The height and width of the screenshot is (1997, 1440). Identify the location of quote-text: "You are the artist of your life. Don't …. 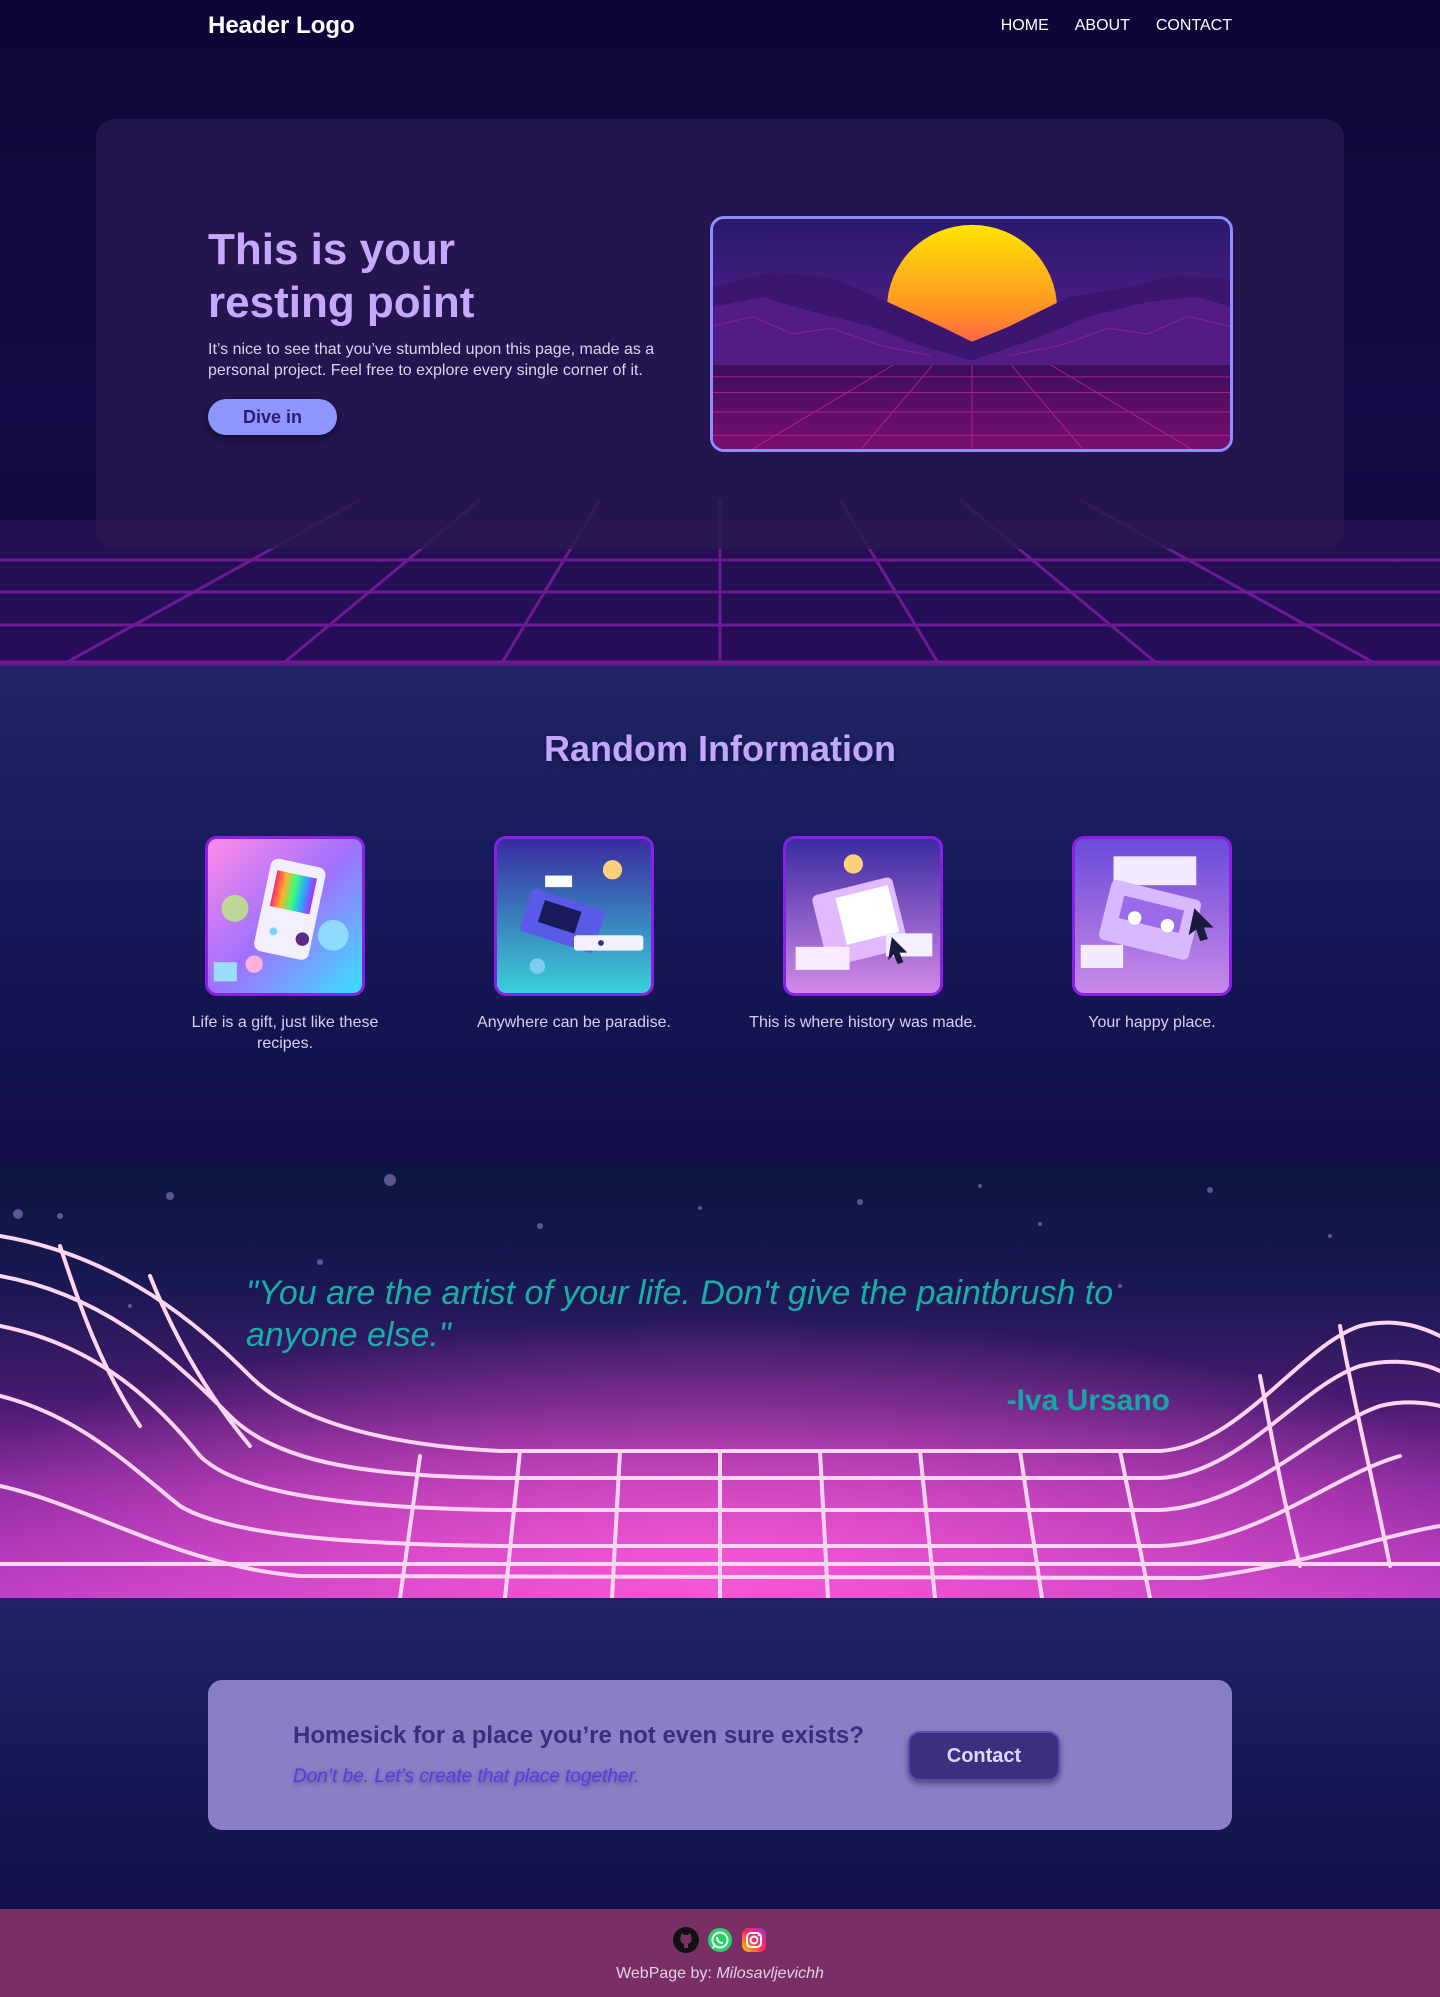
(680, 1314).